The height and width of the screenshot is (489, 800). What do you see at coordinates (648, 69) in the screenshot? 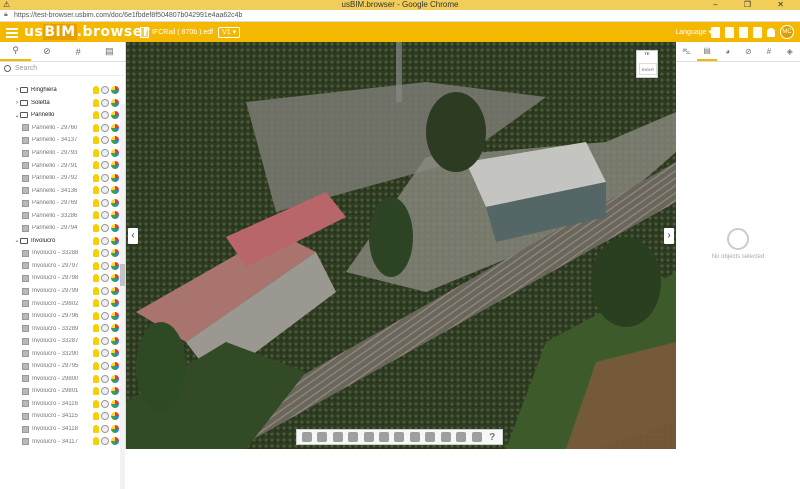
I see `viewcube-face-right: RIGHT` at bounding box center [648, 69].